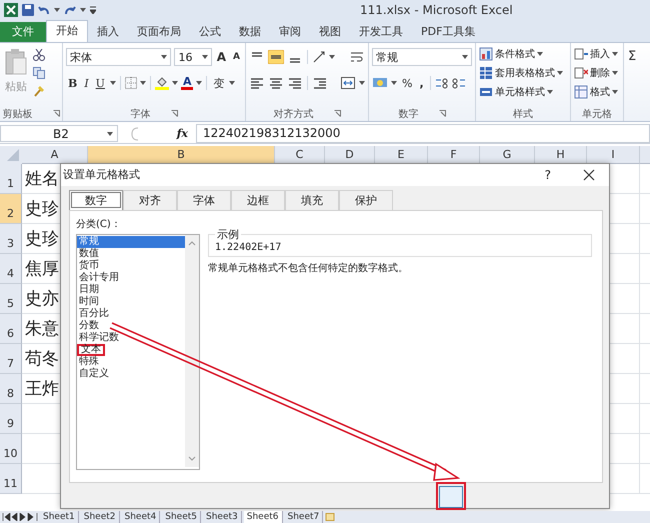  Describe the element at coordinates (23, 32) in the screenshot. I see `file-tab: 文件` at that location.